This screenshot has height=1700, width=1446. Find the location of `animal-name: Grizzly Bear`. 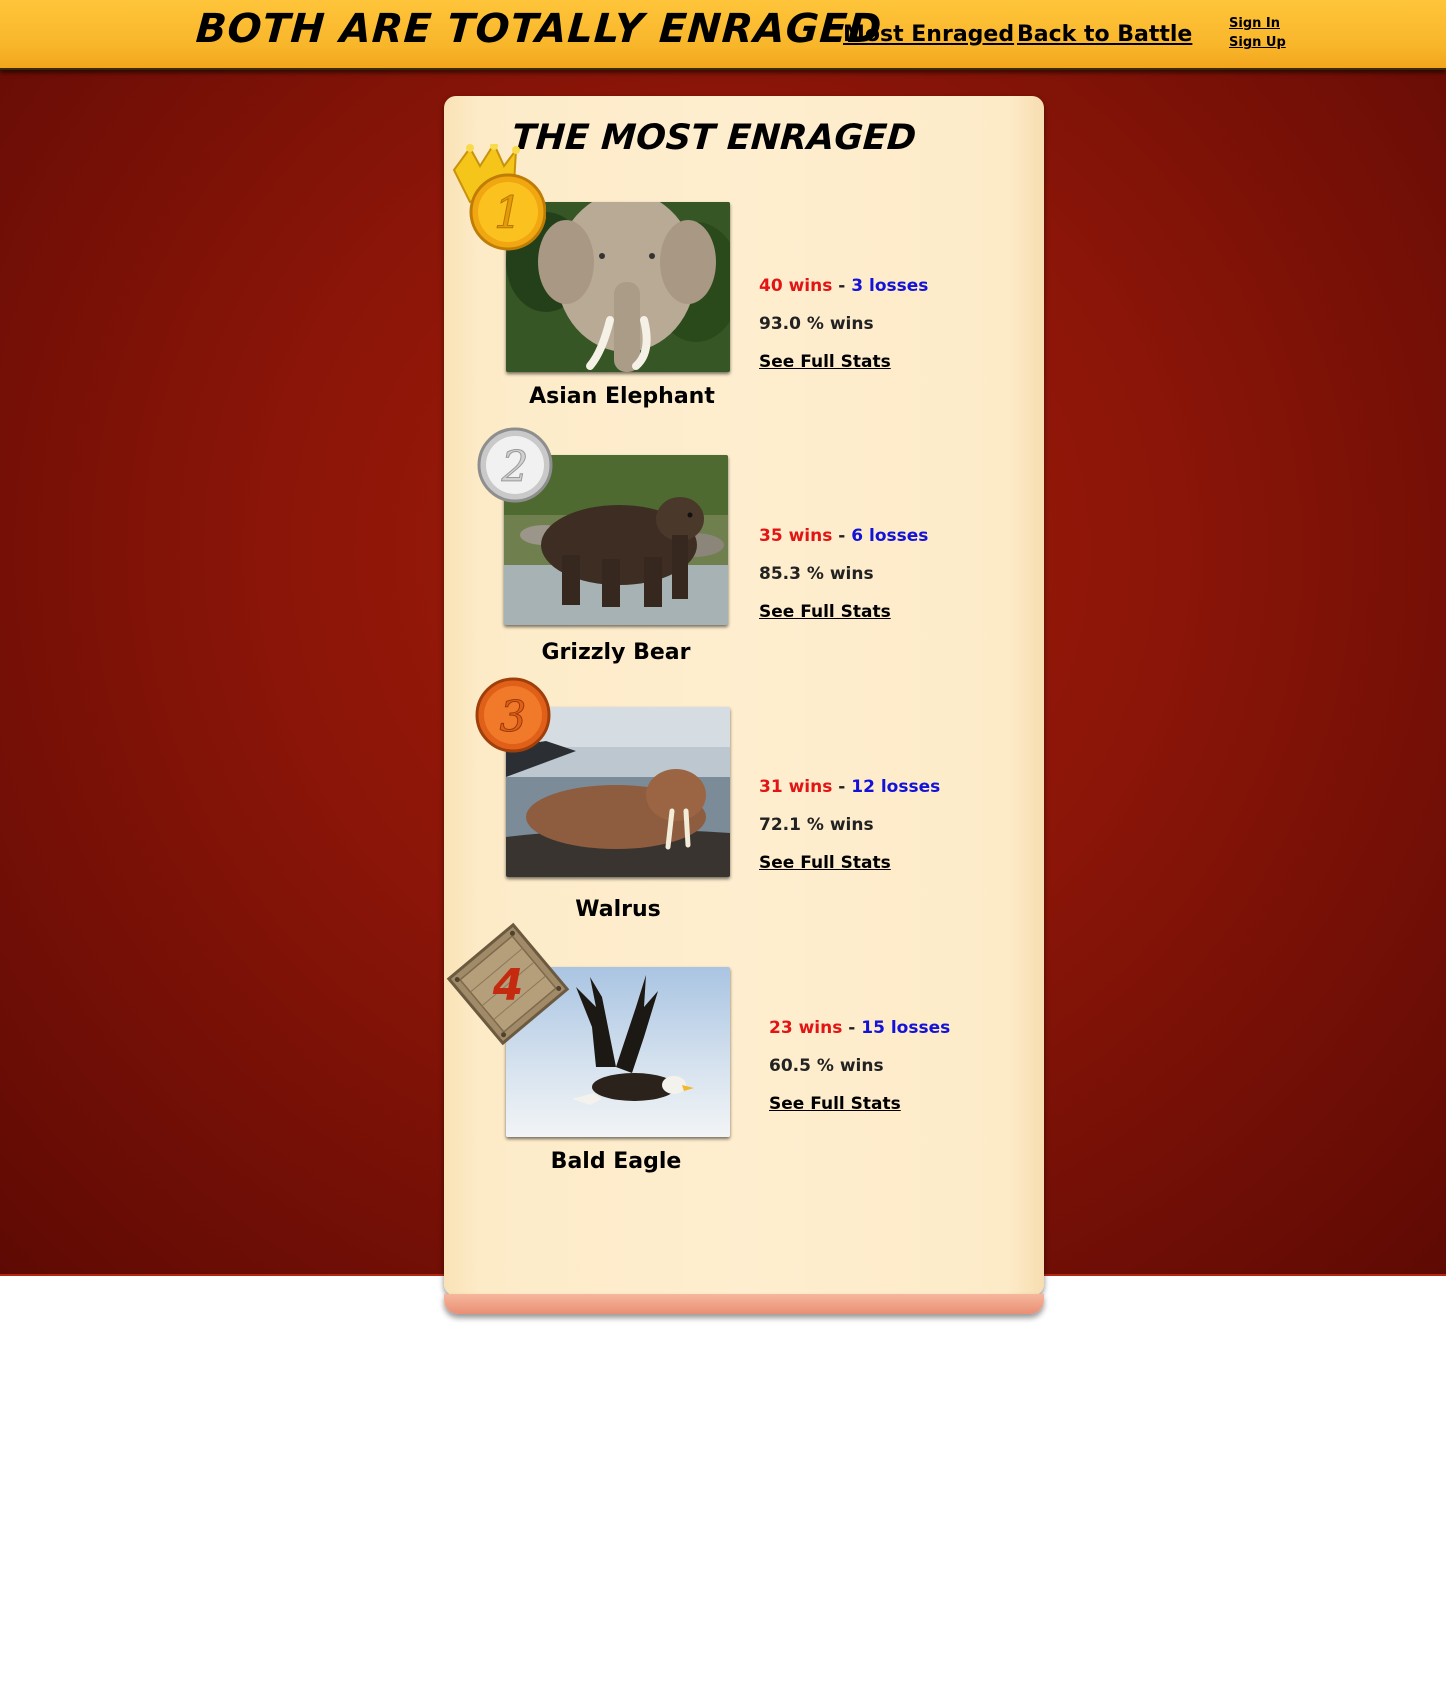

animal-name: Grizzly Bear is located at coordinates (616, 652).